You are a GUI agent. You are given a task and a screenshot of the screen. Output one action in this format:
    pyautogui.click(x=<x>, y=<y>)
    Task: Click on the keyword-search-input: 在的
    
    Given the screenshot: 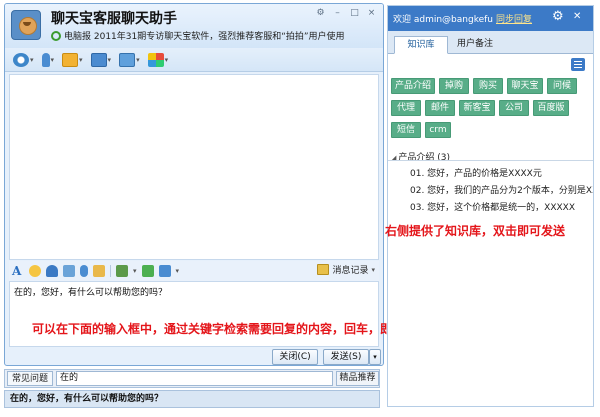 What is the action you would take?
    pyautogui.click(x=194, y=378)
    